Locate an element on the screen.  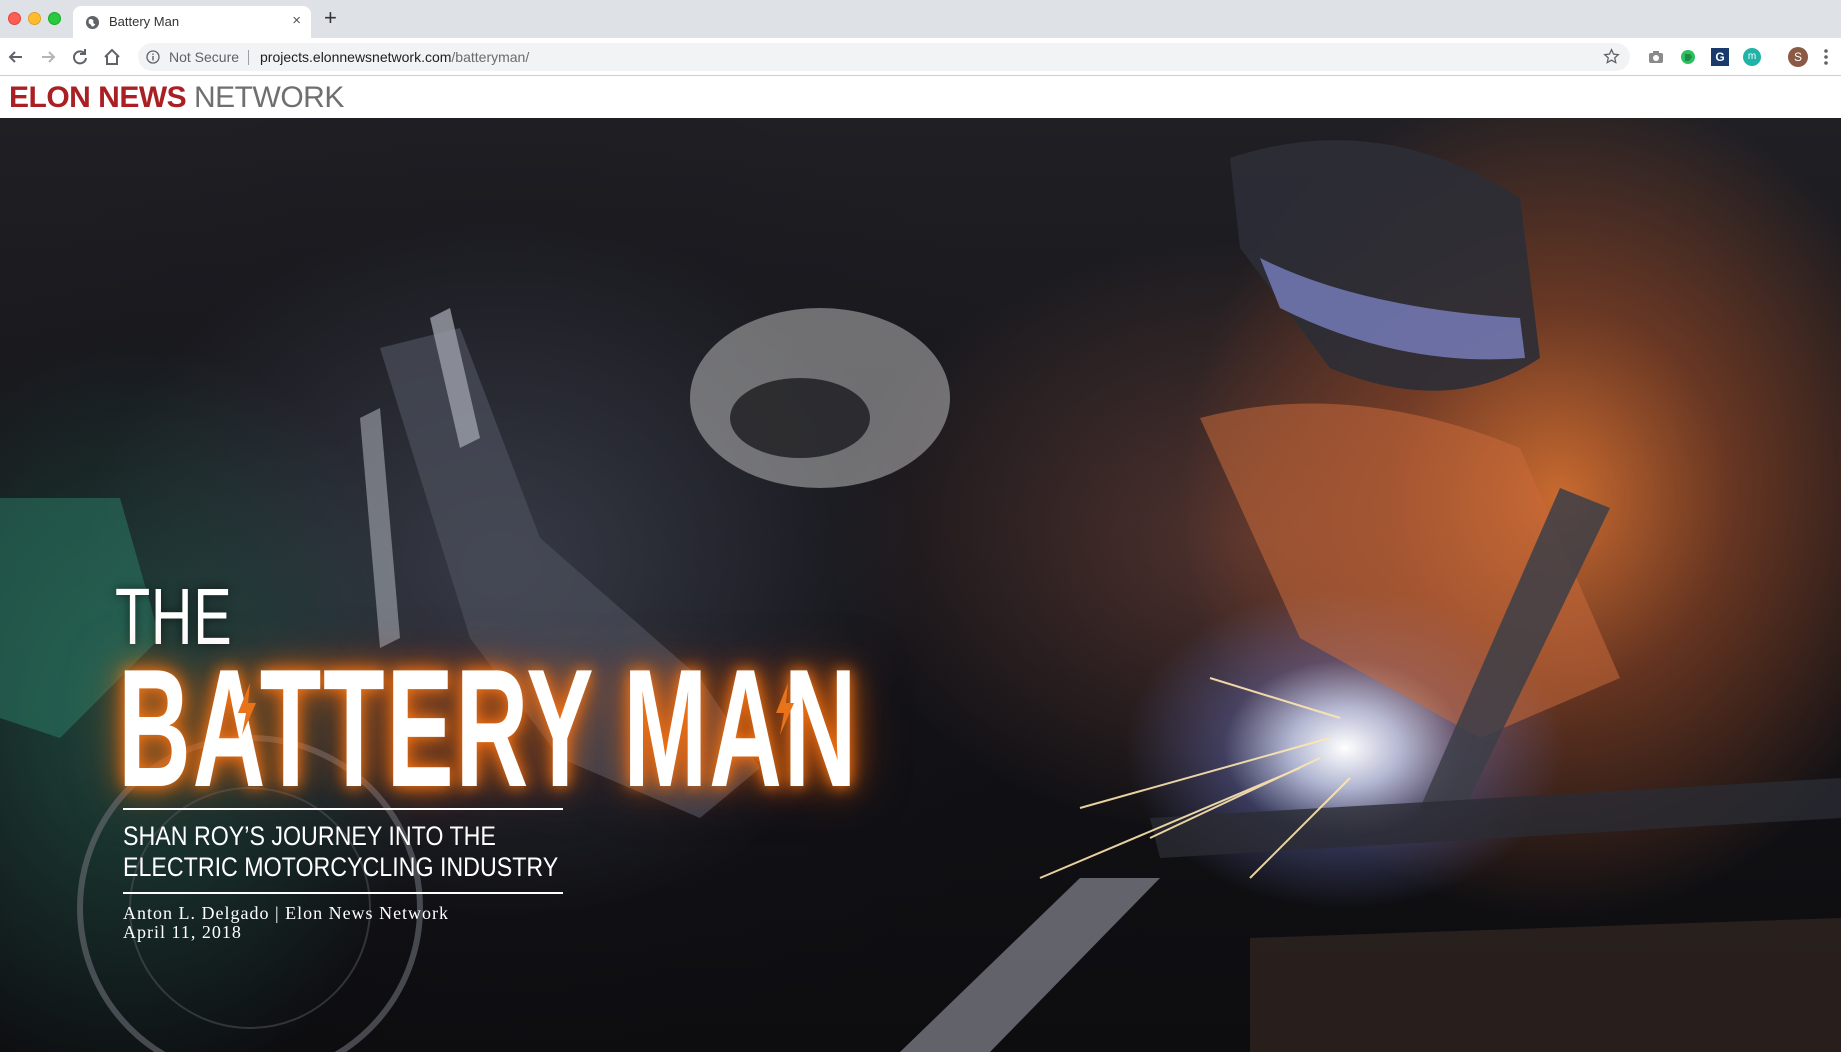
subtitle-top-rule is located at coordinates (343, 809).